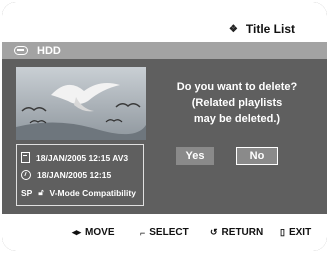  I want to click on footer-move: ◂▸ MOVE, so click(93, 232).